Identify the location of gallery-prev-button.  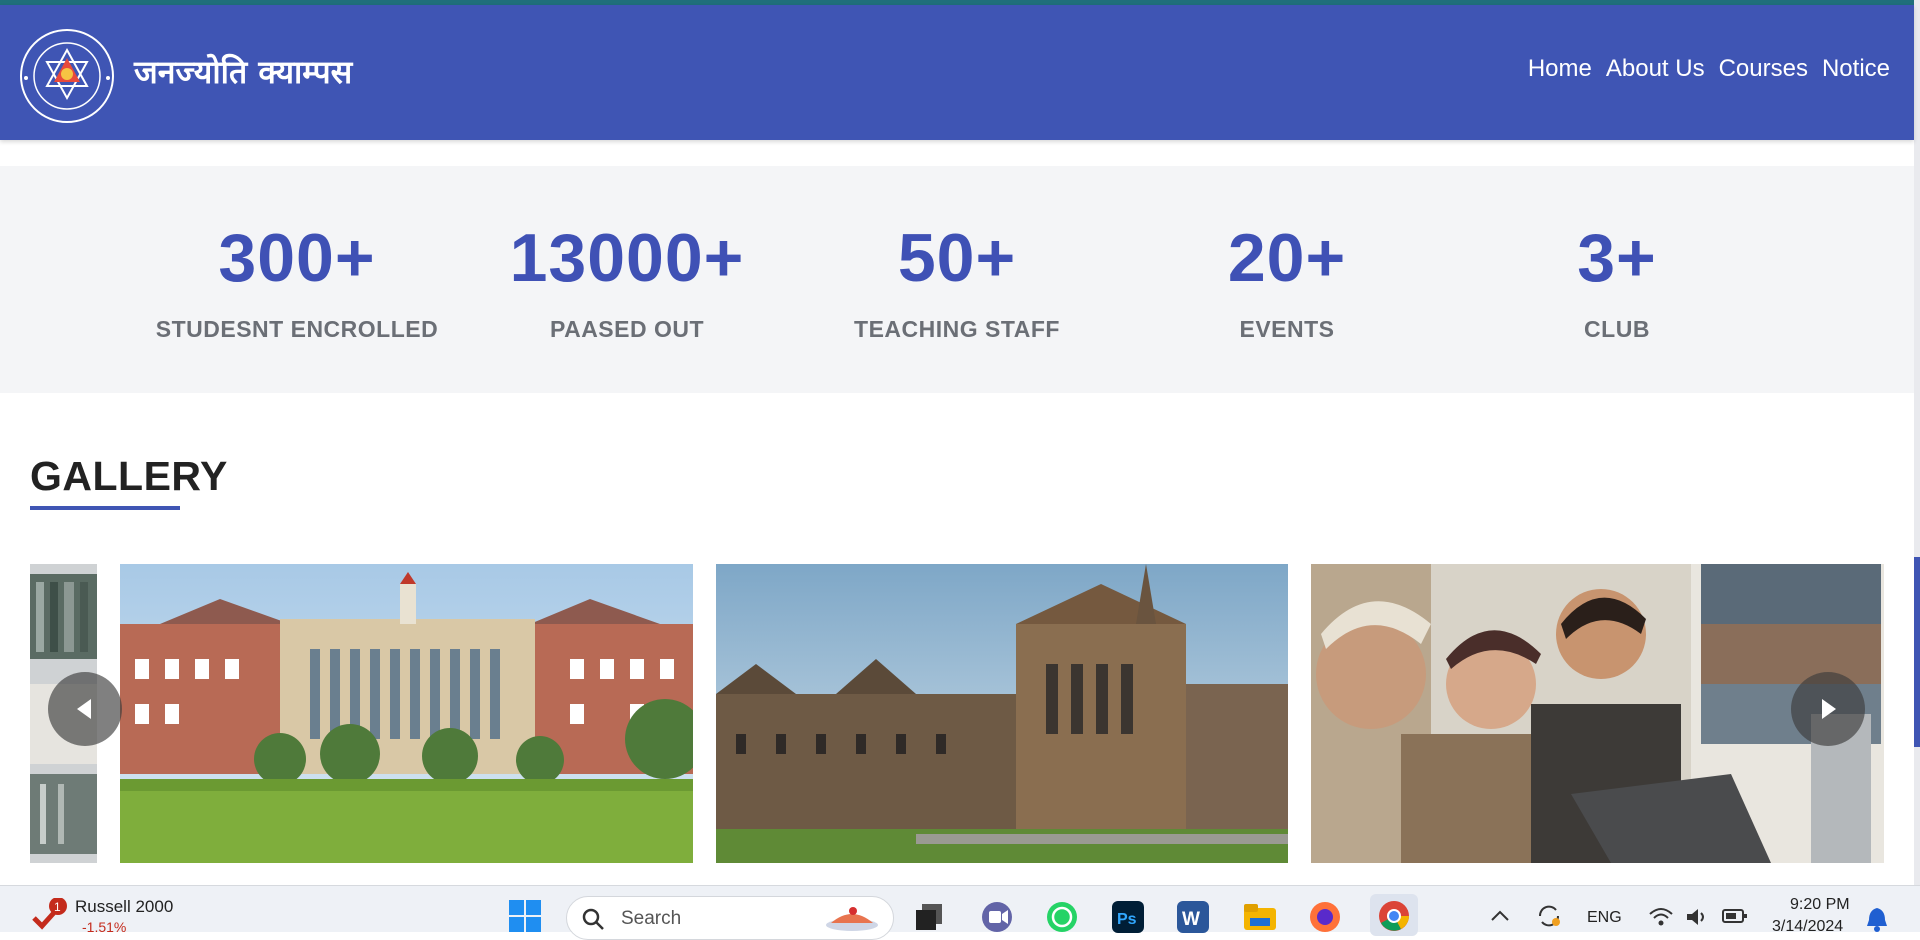
(85, 709).